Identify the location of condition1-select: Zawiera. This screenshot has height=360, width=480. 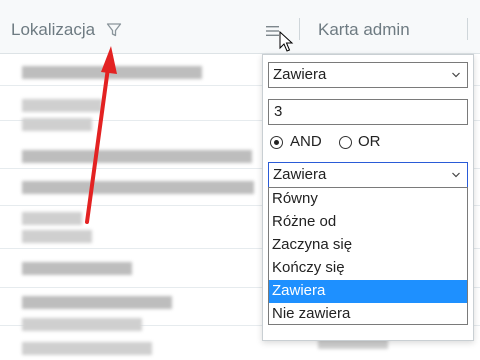
(368, 75).